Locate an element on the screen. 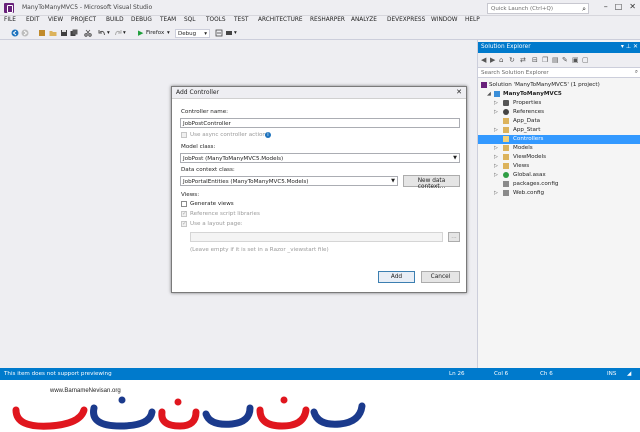 The height and width of the screenshot is (432, 640). tree-item-app-data: App_Data is located at coordinates (559, 121).